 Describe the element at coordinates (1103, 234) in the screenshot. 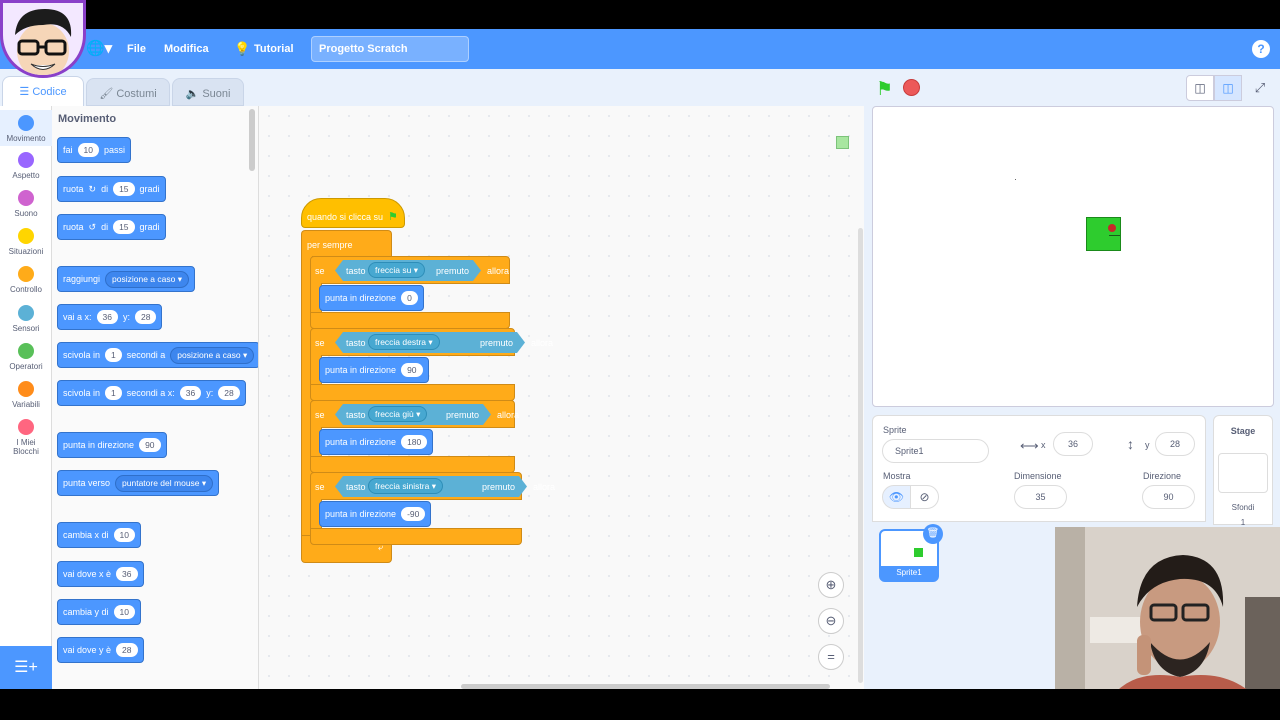

I see `sprite-square` at that location.